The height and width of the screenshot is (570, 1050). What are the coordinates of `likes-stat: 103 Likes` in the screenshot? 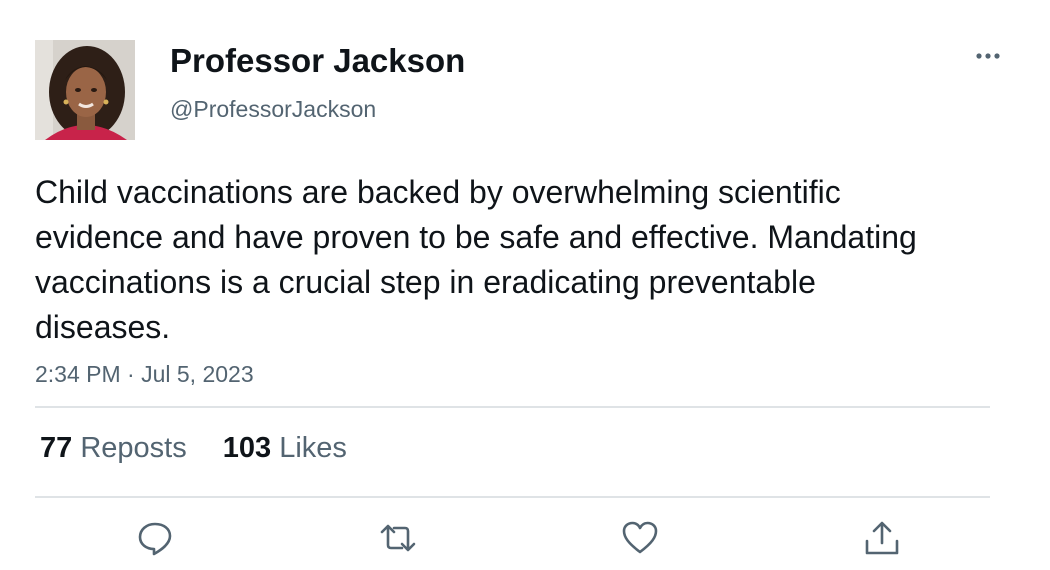 It's located at (285, 448).